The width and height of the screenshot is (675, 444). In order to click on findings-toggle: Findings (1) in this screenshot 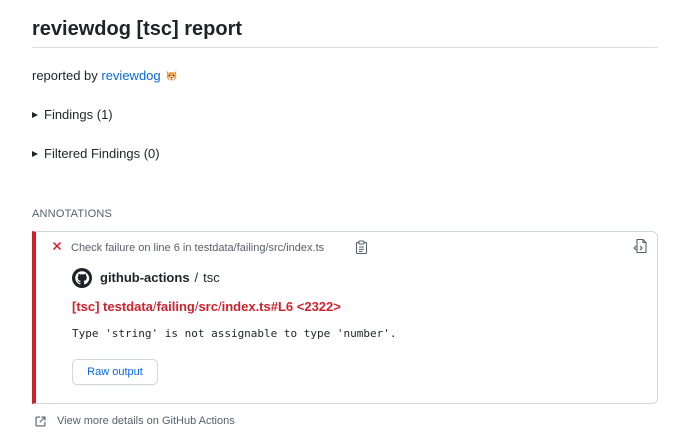, I will do `click(72, 114)`.